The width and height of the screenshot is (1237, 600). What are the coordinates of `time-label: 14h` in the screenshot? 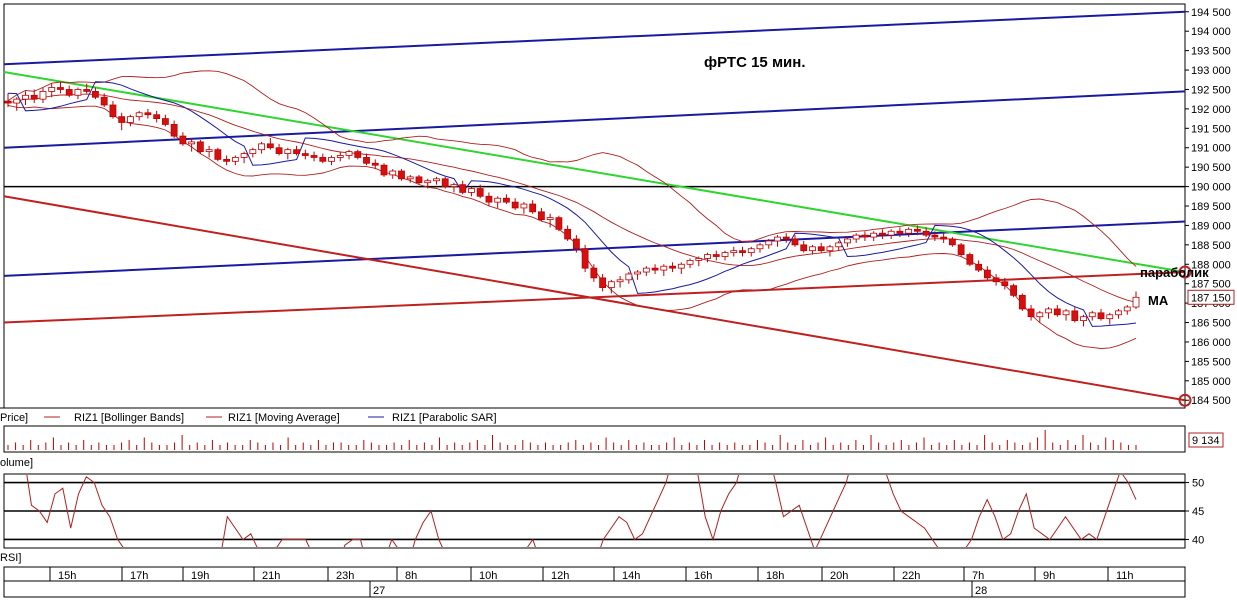 It's located at (631, 576).